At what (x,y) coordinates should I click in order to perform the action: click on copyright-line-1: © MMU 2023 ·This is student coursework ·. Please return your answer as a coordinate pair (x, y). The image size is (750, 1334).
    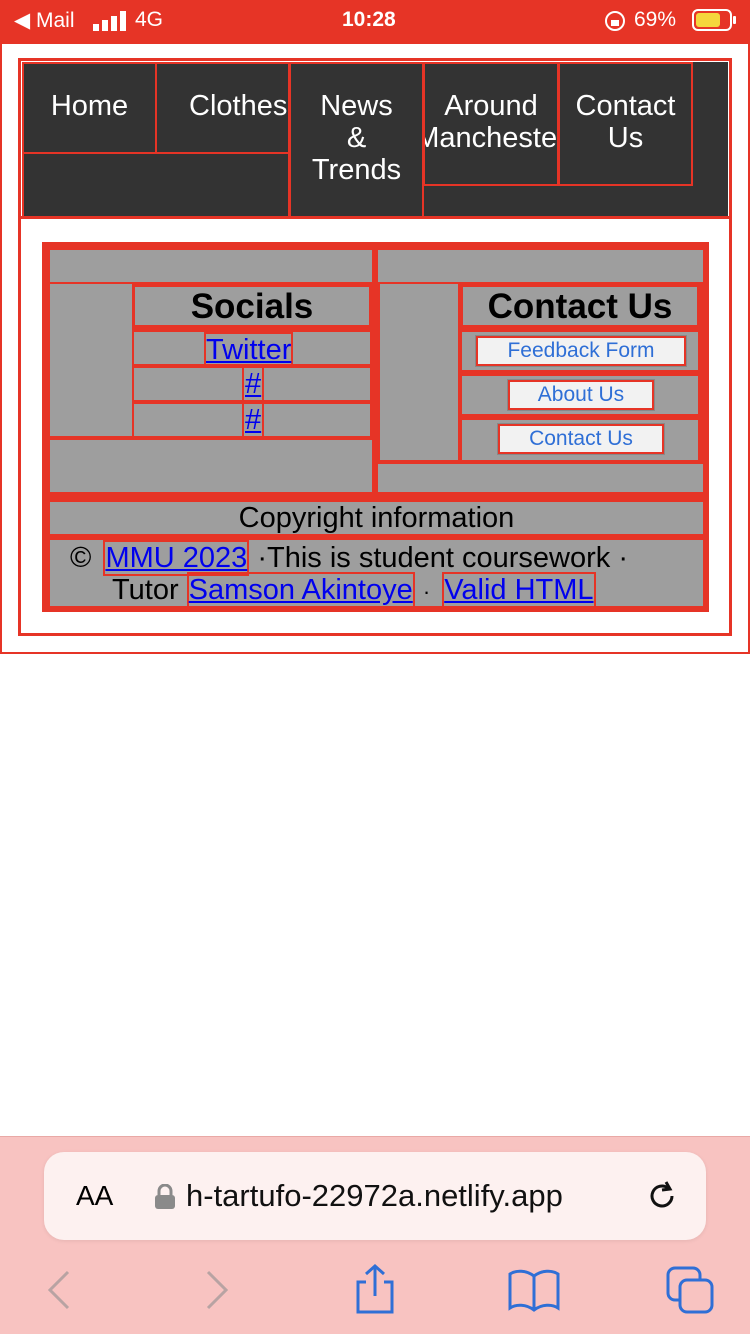
    Looking at the image, I should click on (380, 558).